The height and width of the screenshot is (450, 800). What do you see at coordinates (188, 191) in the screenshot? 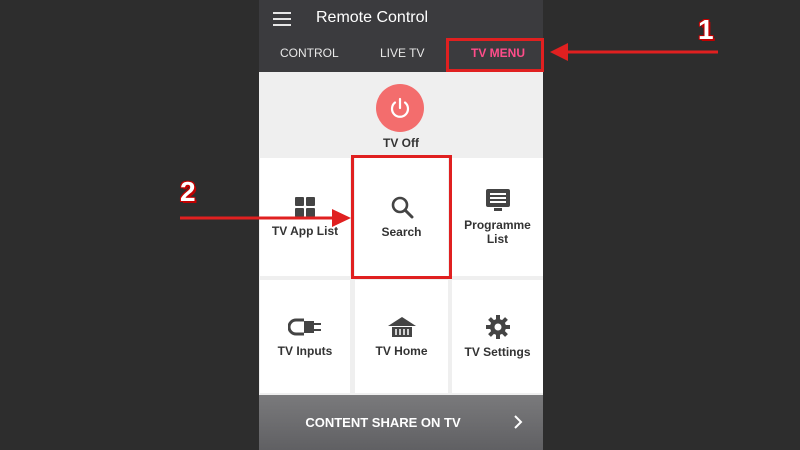
I see `step-2-number: 2` at bounding box center [188, 191].